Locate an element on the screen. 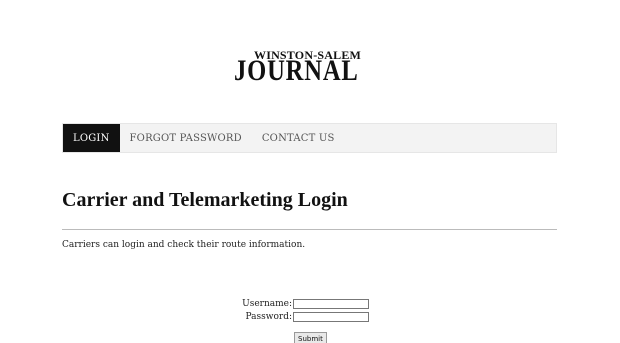 Image resolution: width=620 pixels, height=343 pixels. username-row: Username: is located at coordinates (310, 304).